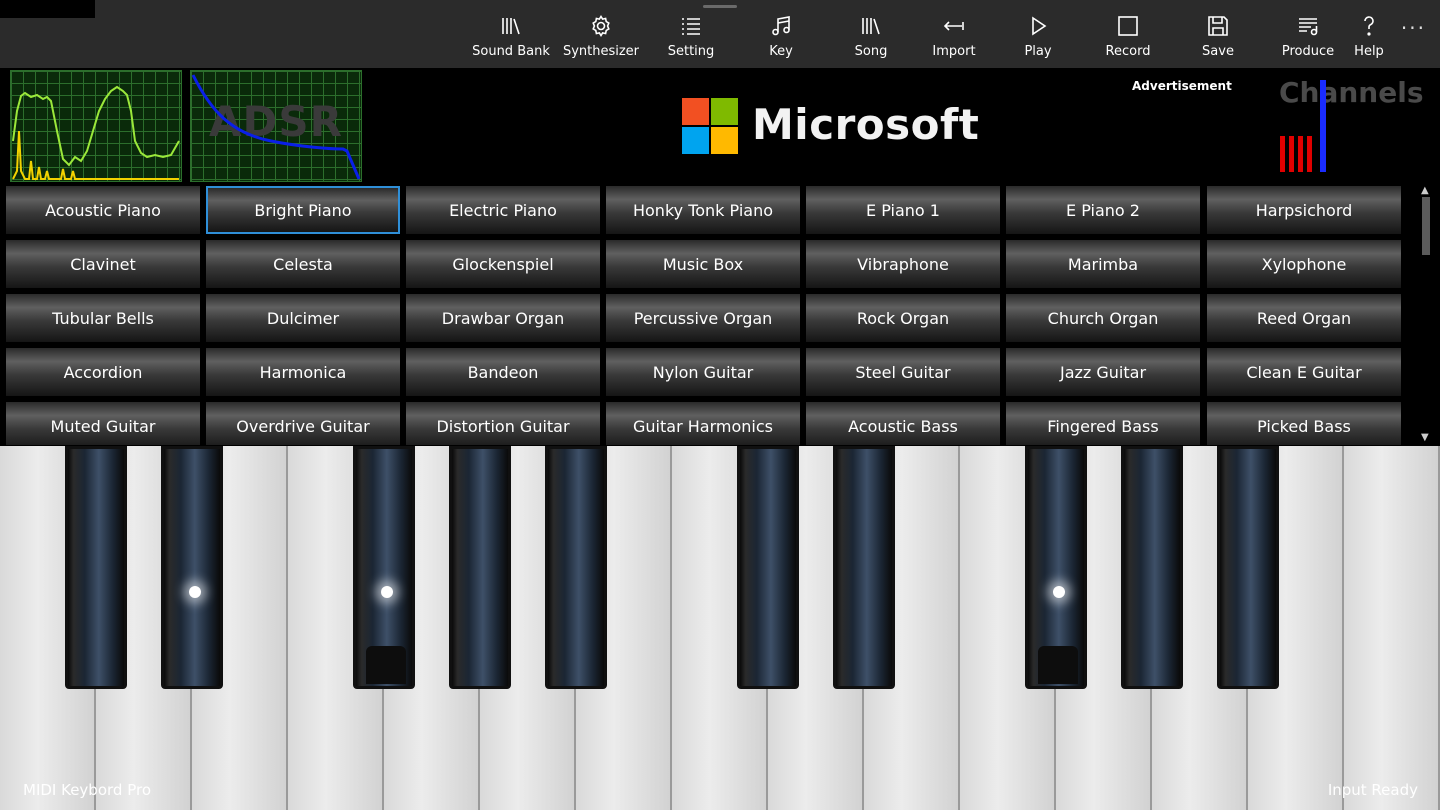 This screenshot has width=1440, height=810. I want to click on instrument-button: Clavinet, so click(103, 264).